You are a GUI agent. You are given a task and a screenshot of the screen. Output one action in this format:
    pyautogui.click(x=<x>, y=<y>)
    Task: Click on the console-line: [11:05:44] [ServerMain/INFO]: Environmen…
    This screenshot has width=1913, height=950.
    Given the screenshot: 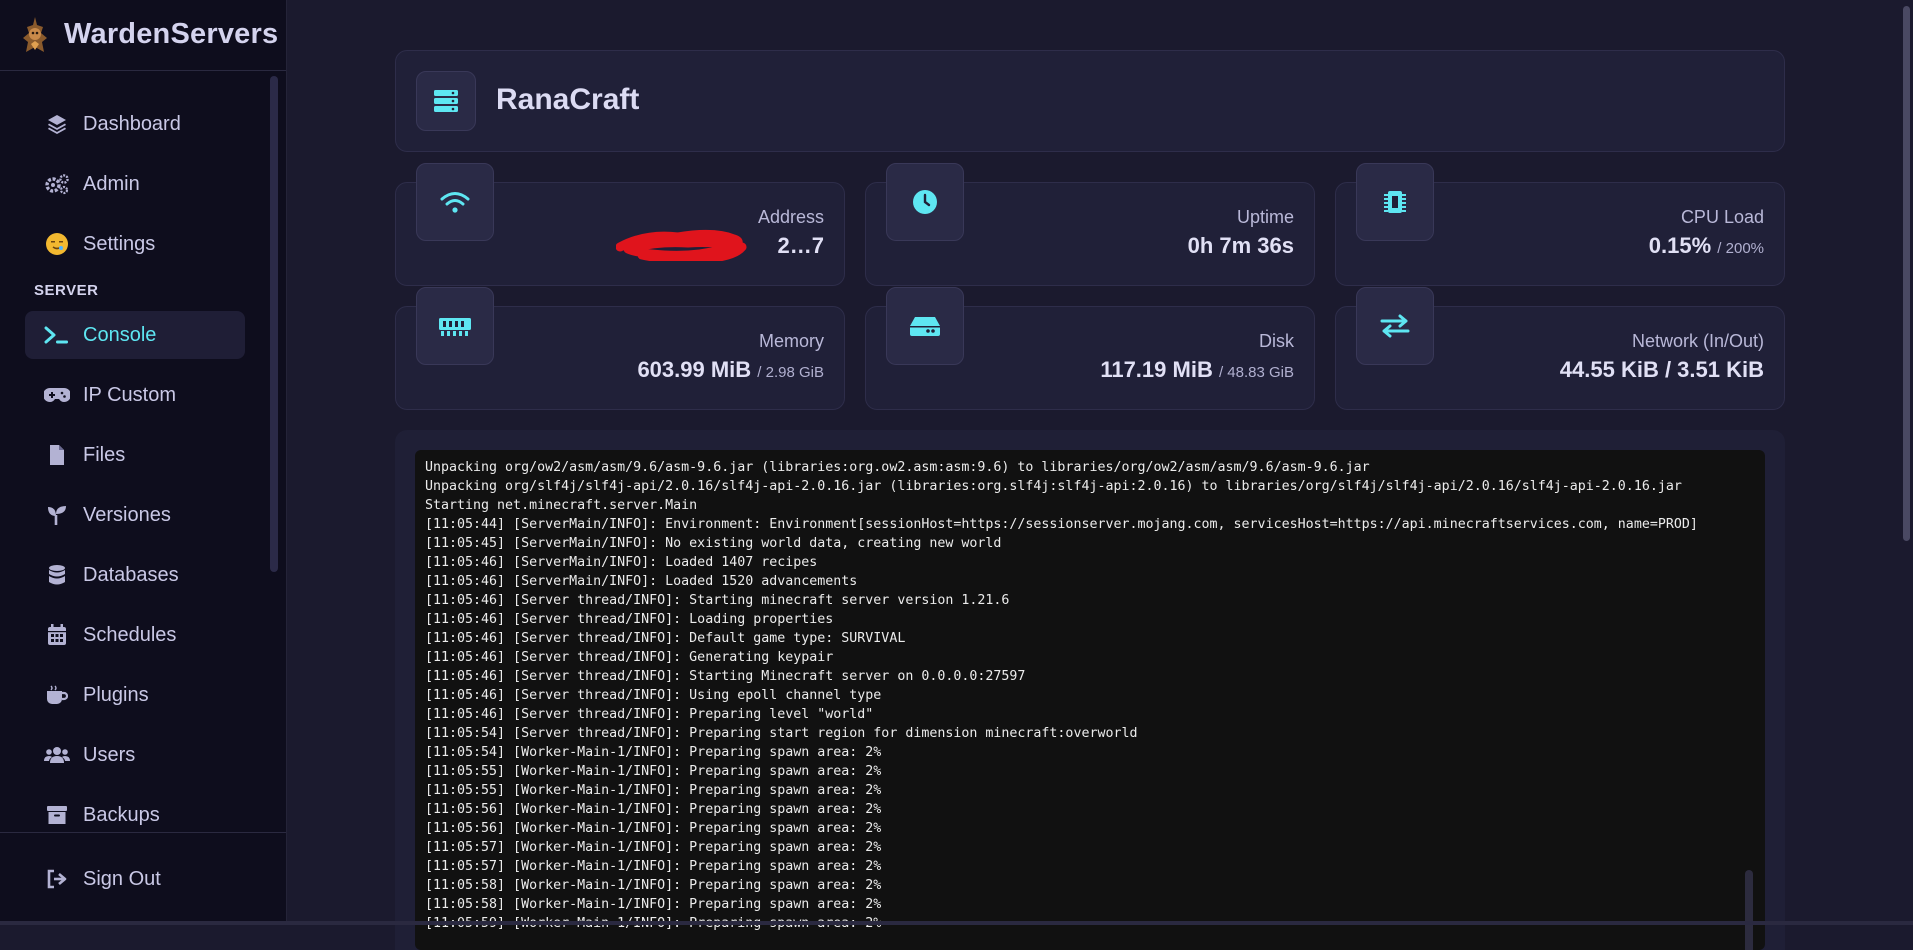 What is the action you would take?
    pyautogui.click(x=1061, y=524)
    